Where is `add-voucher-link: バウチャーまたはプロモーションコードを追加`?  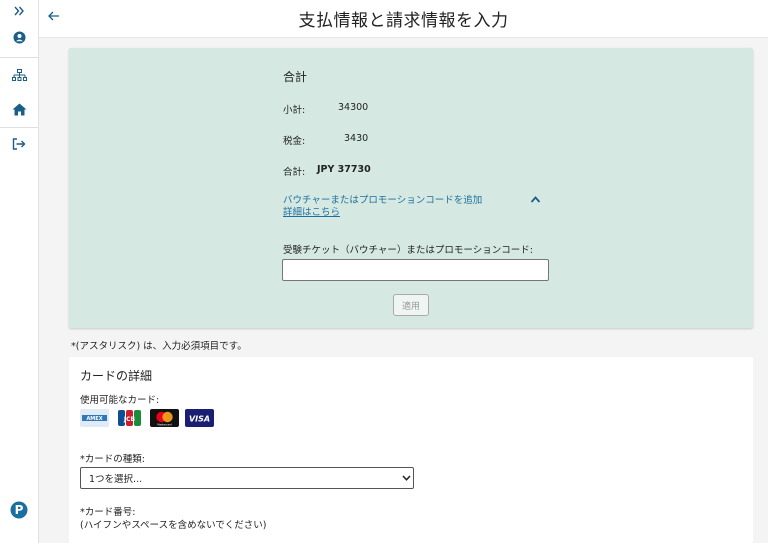
add-voucher-link: バウチャーまたはプロモーションコードを追加 is located at coordinates (382, 201).